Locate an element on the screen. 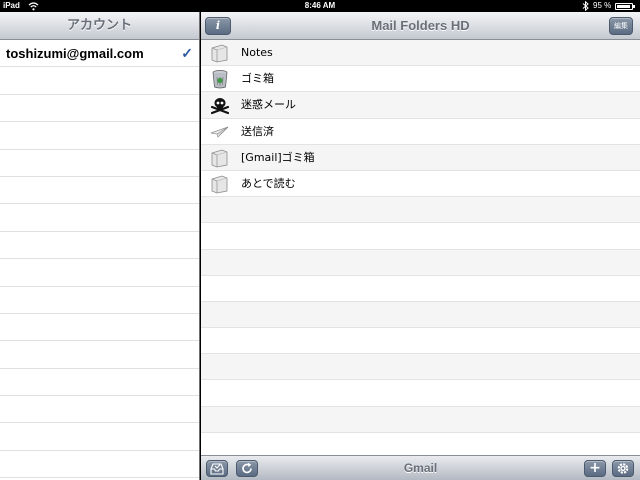  folder-label: [Gmail]ゴミ箱 is located at coordinates (278, 157).